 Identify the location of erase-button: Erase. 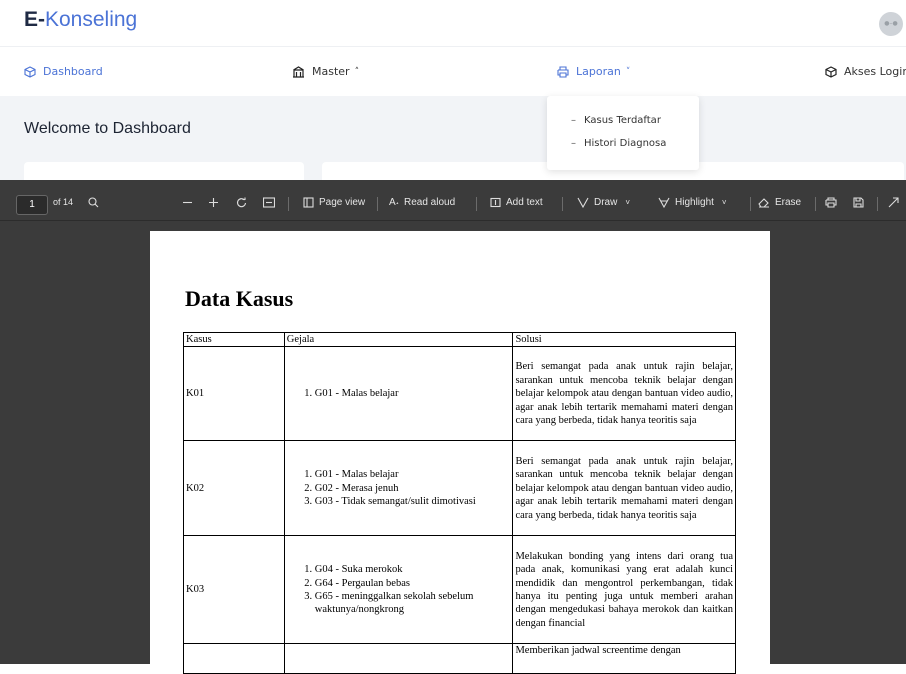
(779, 202).